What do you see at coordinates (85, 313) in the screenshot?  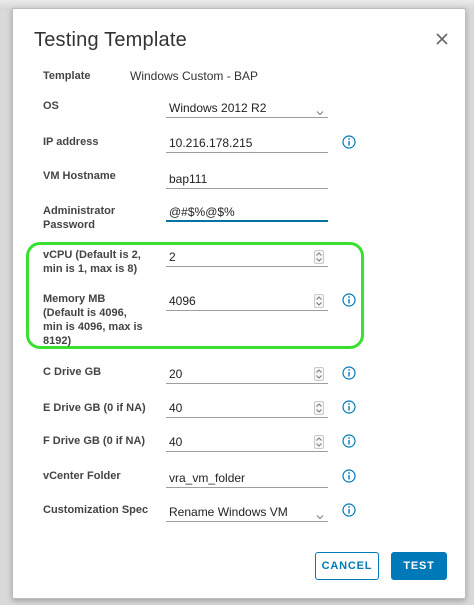 I see `memory-label-line2: (Default is 4096,` at bounding box center [85, 313].